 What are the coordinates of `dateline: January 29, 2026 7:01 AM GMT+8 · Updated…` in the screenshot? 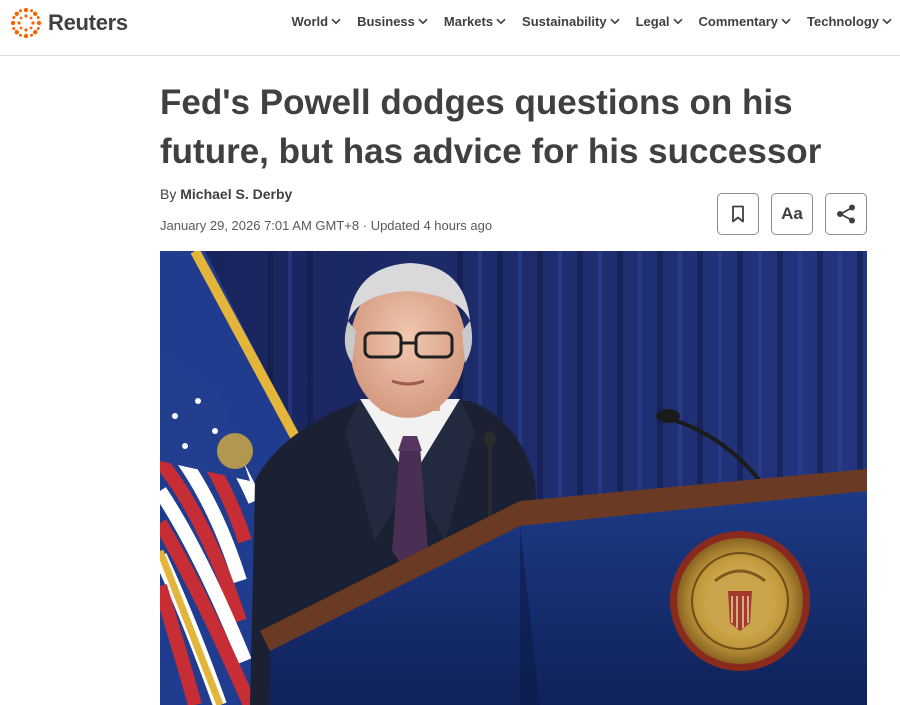 It's located at (326, 225).